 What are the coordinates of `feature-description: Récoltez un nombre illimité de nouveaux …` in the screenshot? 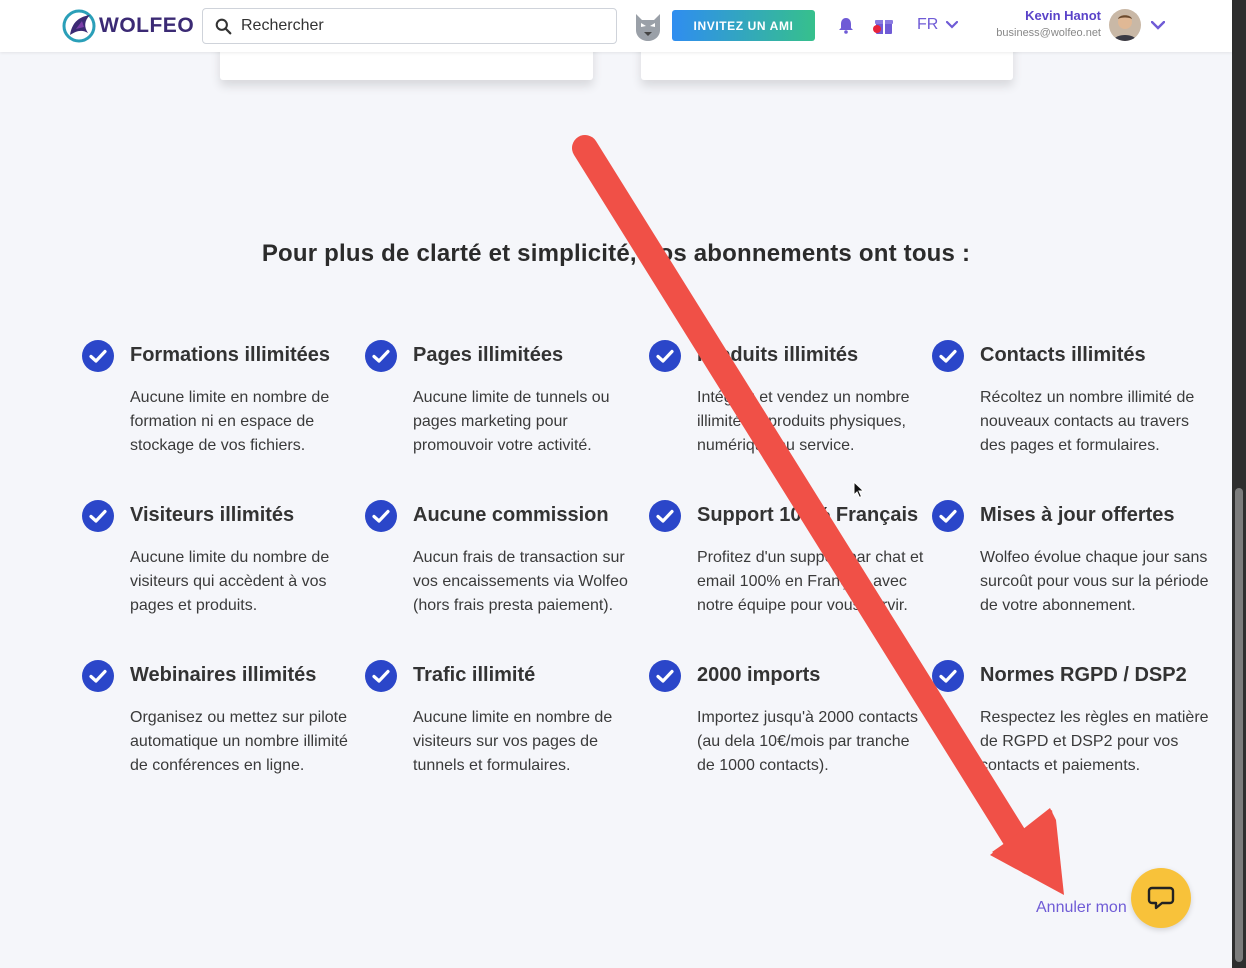 It's located at (1087, 421).